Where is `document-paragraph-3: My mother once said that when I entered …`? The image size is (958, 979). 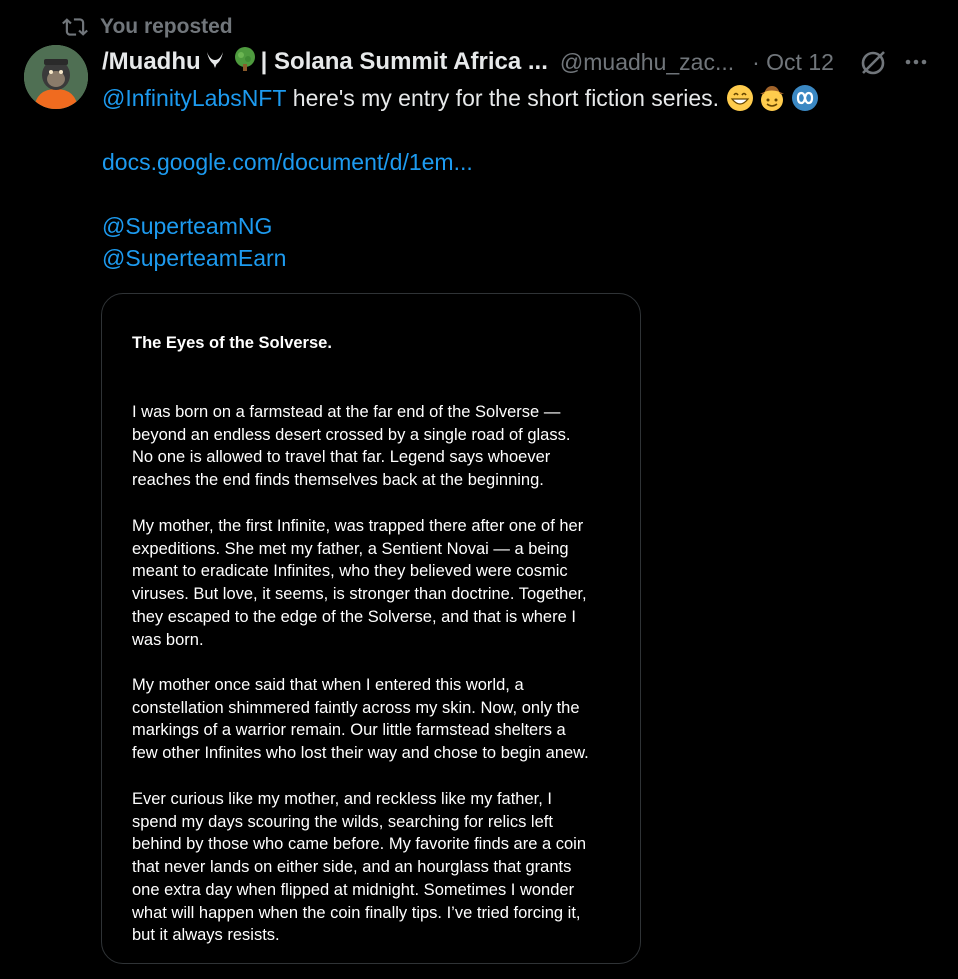
document-paragraph-3: My mother once said that when I entered … is located at coordinates (377, 719).